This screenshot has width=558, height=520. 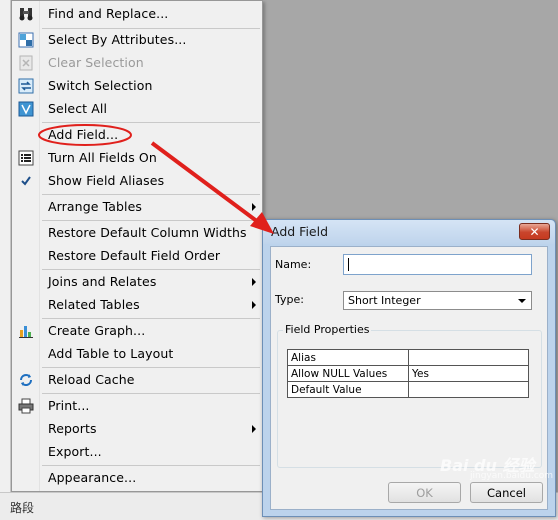 I want to click on chevron-down-icon, so click(x=522, y=301).